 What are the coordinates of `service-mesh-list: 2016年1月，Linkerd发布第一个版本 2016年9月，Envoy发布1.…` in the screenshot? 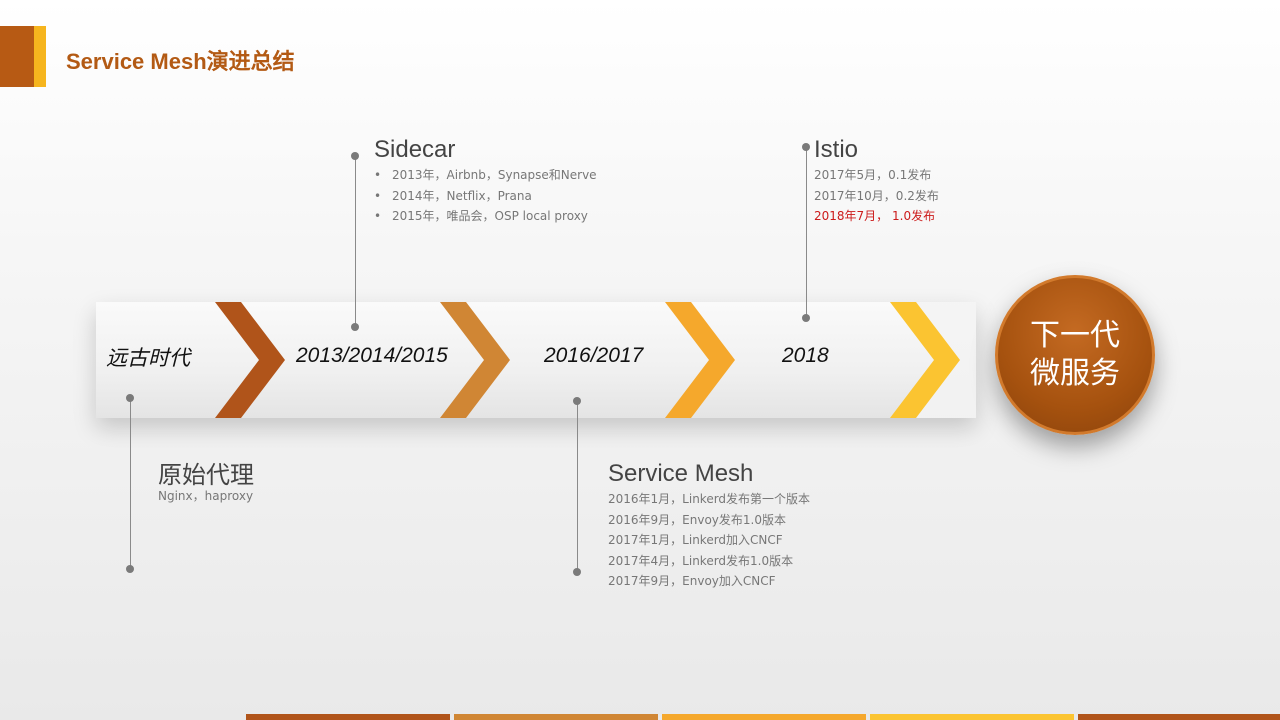 It's located at (709, 540).